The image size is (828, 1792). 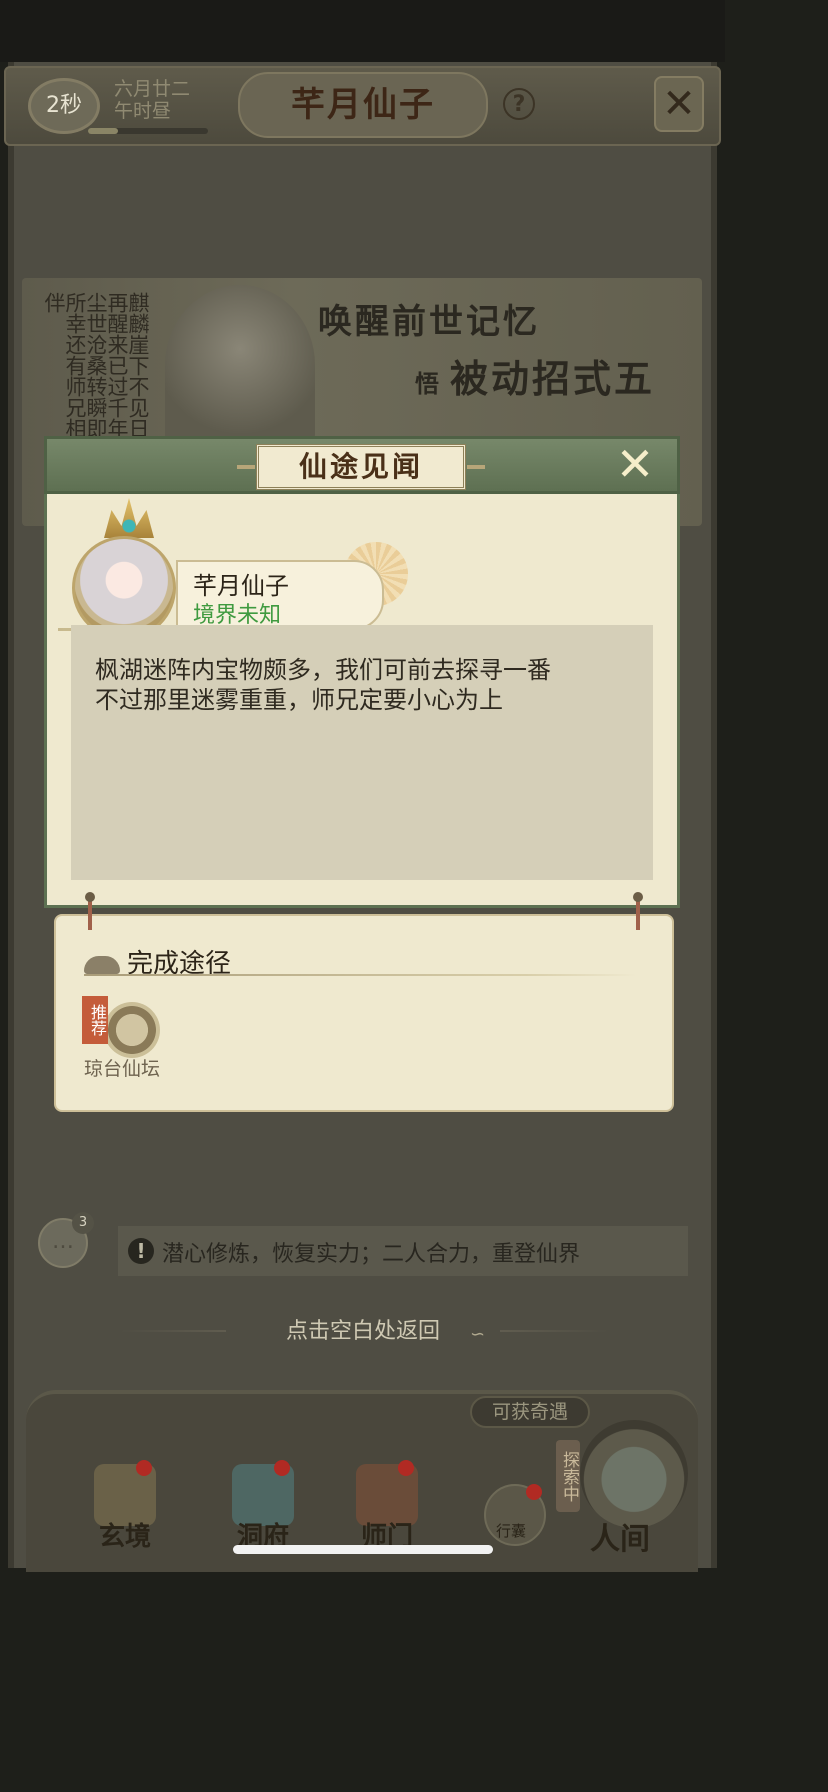 What do you see at coordinates (634, 1474) in the screenshot?
I see `world-map-button` at bounding box center [634, 1474].